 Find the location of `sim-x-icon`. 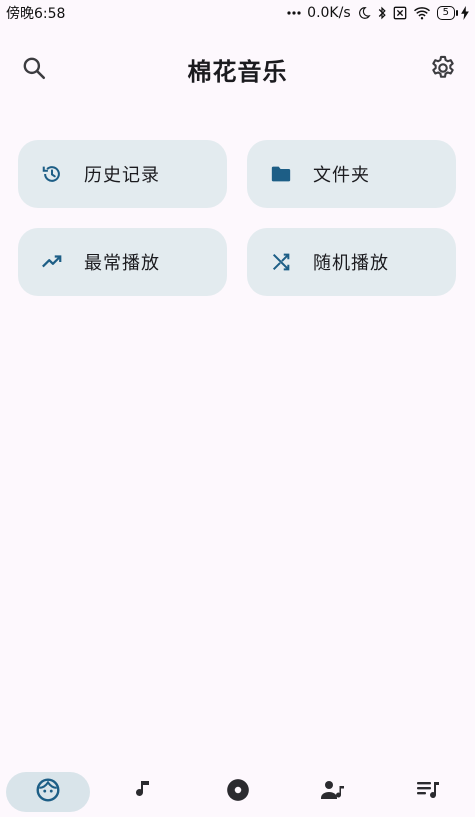

sim-x-icon is located at coordinates (400, 13).